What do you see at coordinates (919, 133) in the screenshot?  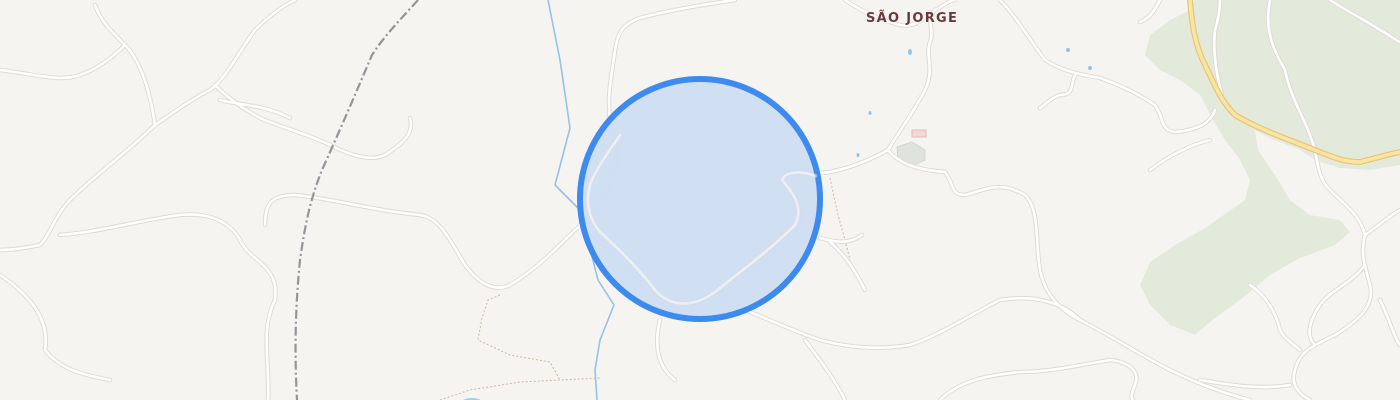 I see `building-small` at bounding box center [919, 133].